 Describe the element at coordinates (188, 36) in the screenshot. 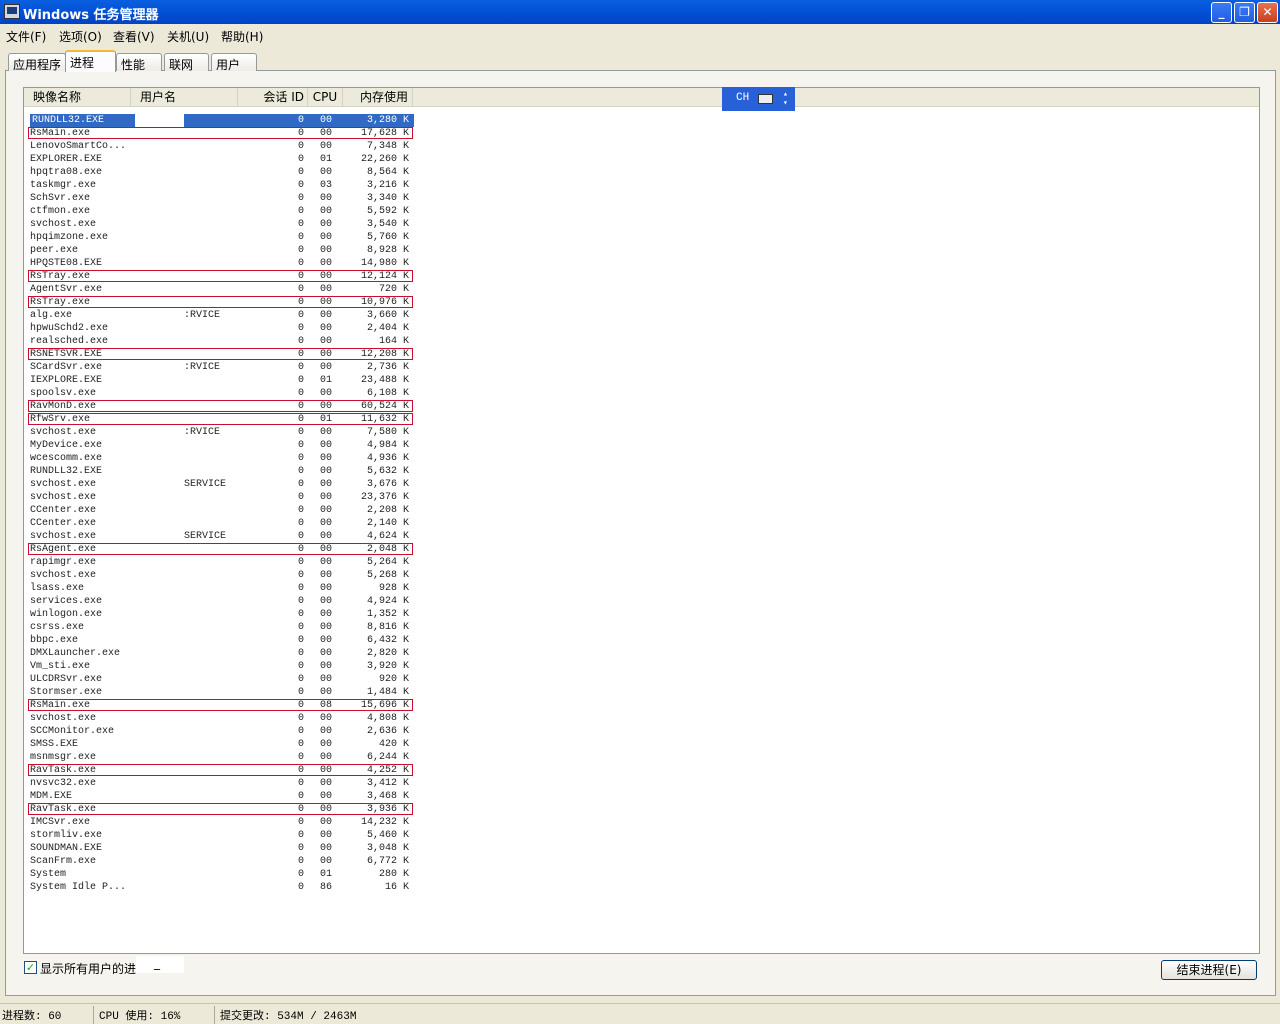

I see `menu-shutdown: 关机(U)` at that location.